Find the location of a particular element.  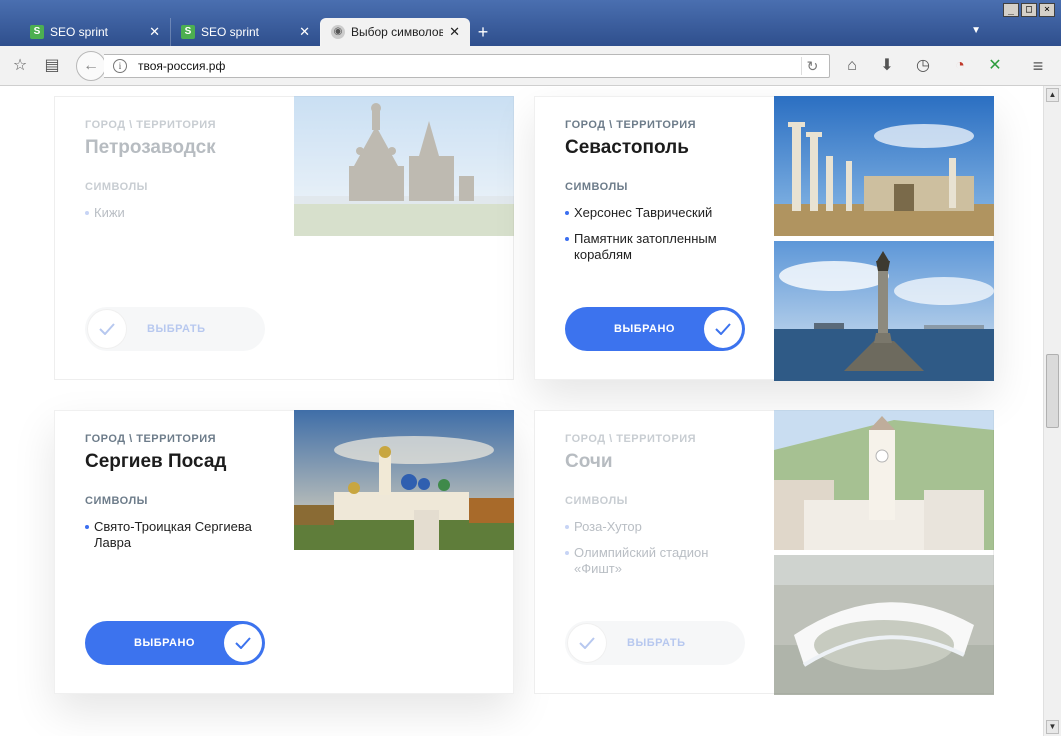

close-window-icon: × is located at coordinates (1047, 10).